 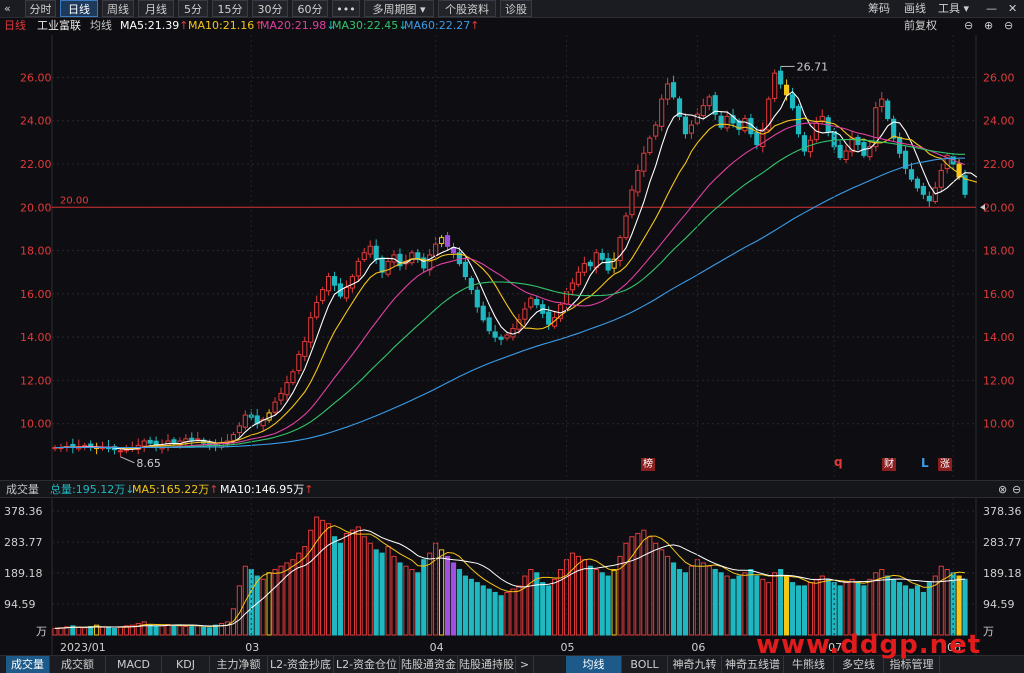 What do you see at coordinates (148, 463) in the screenshot?
I see `low-annotation: 8.65` at bounding box center [148, 463].